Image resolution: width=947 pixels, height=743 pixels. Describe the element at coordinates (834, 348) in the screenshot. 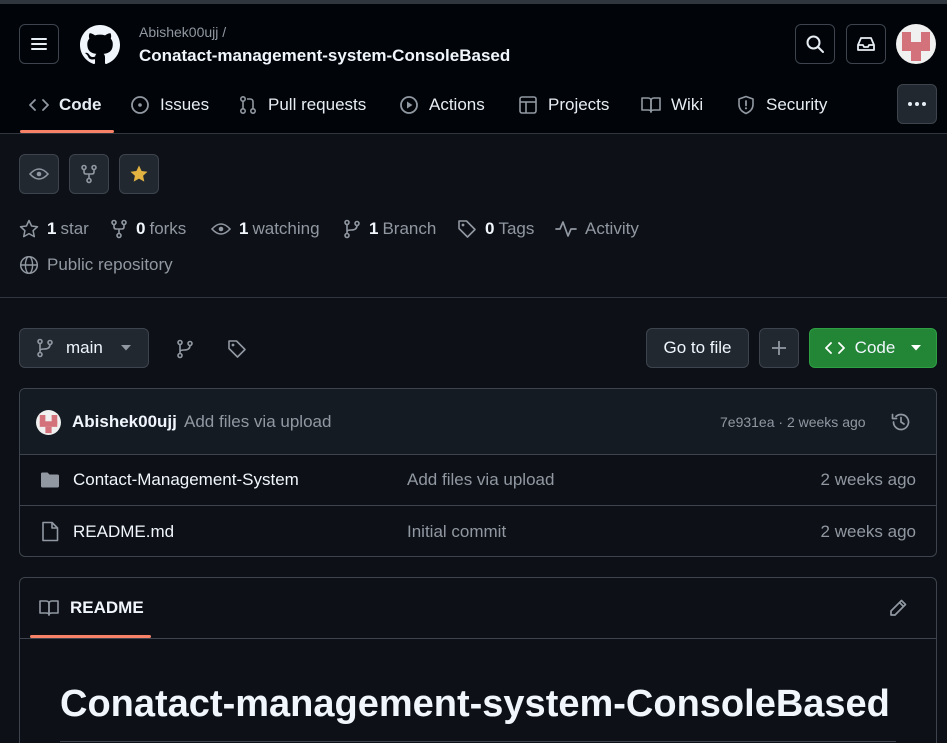

I see `code-icon` at that location.